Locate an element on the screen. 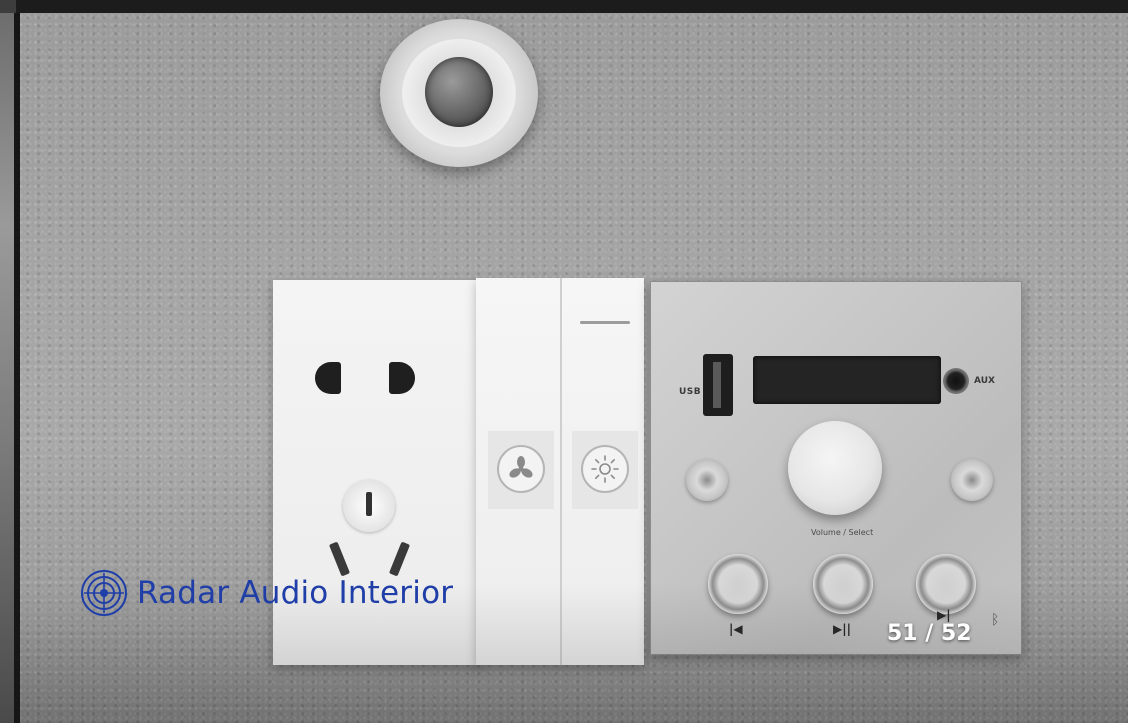 This screenshot has width=1128, height=723. previous-slide-peek is located at coordinates (7, 368).